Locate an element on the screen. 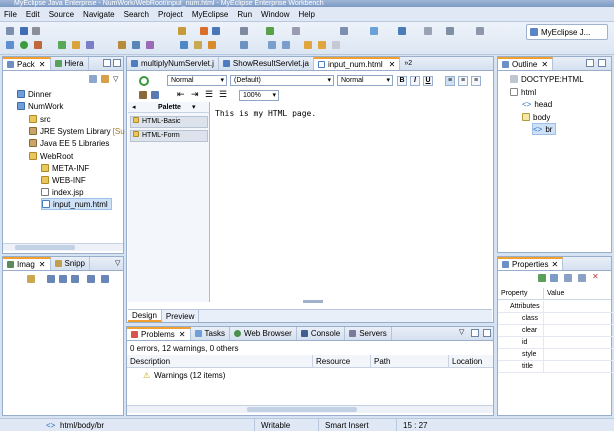 This screenshot has width=614, height=431. outline-item-html: html is located at coordinates (523, 92).